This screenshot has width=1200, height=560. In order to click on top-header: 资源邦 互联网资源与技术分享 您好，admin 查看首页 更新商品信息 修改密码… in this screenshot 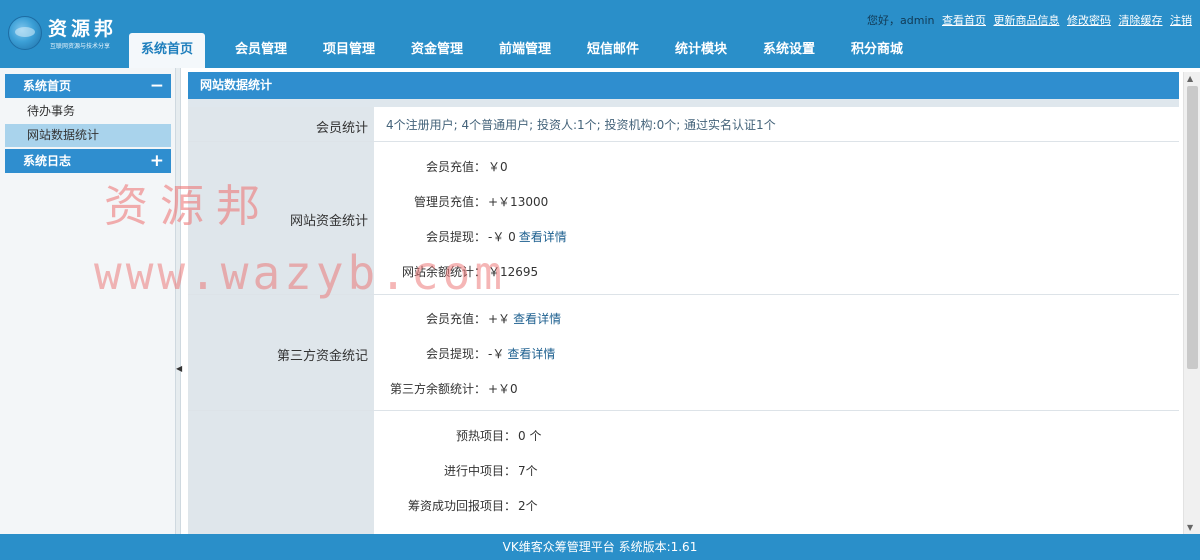, I will do `click(600, 34)`.